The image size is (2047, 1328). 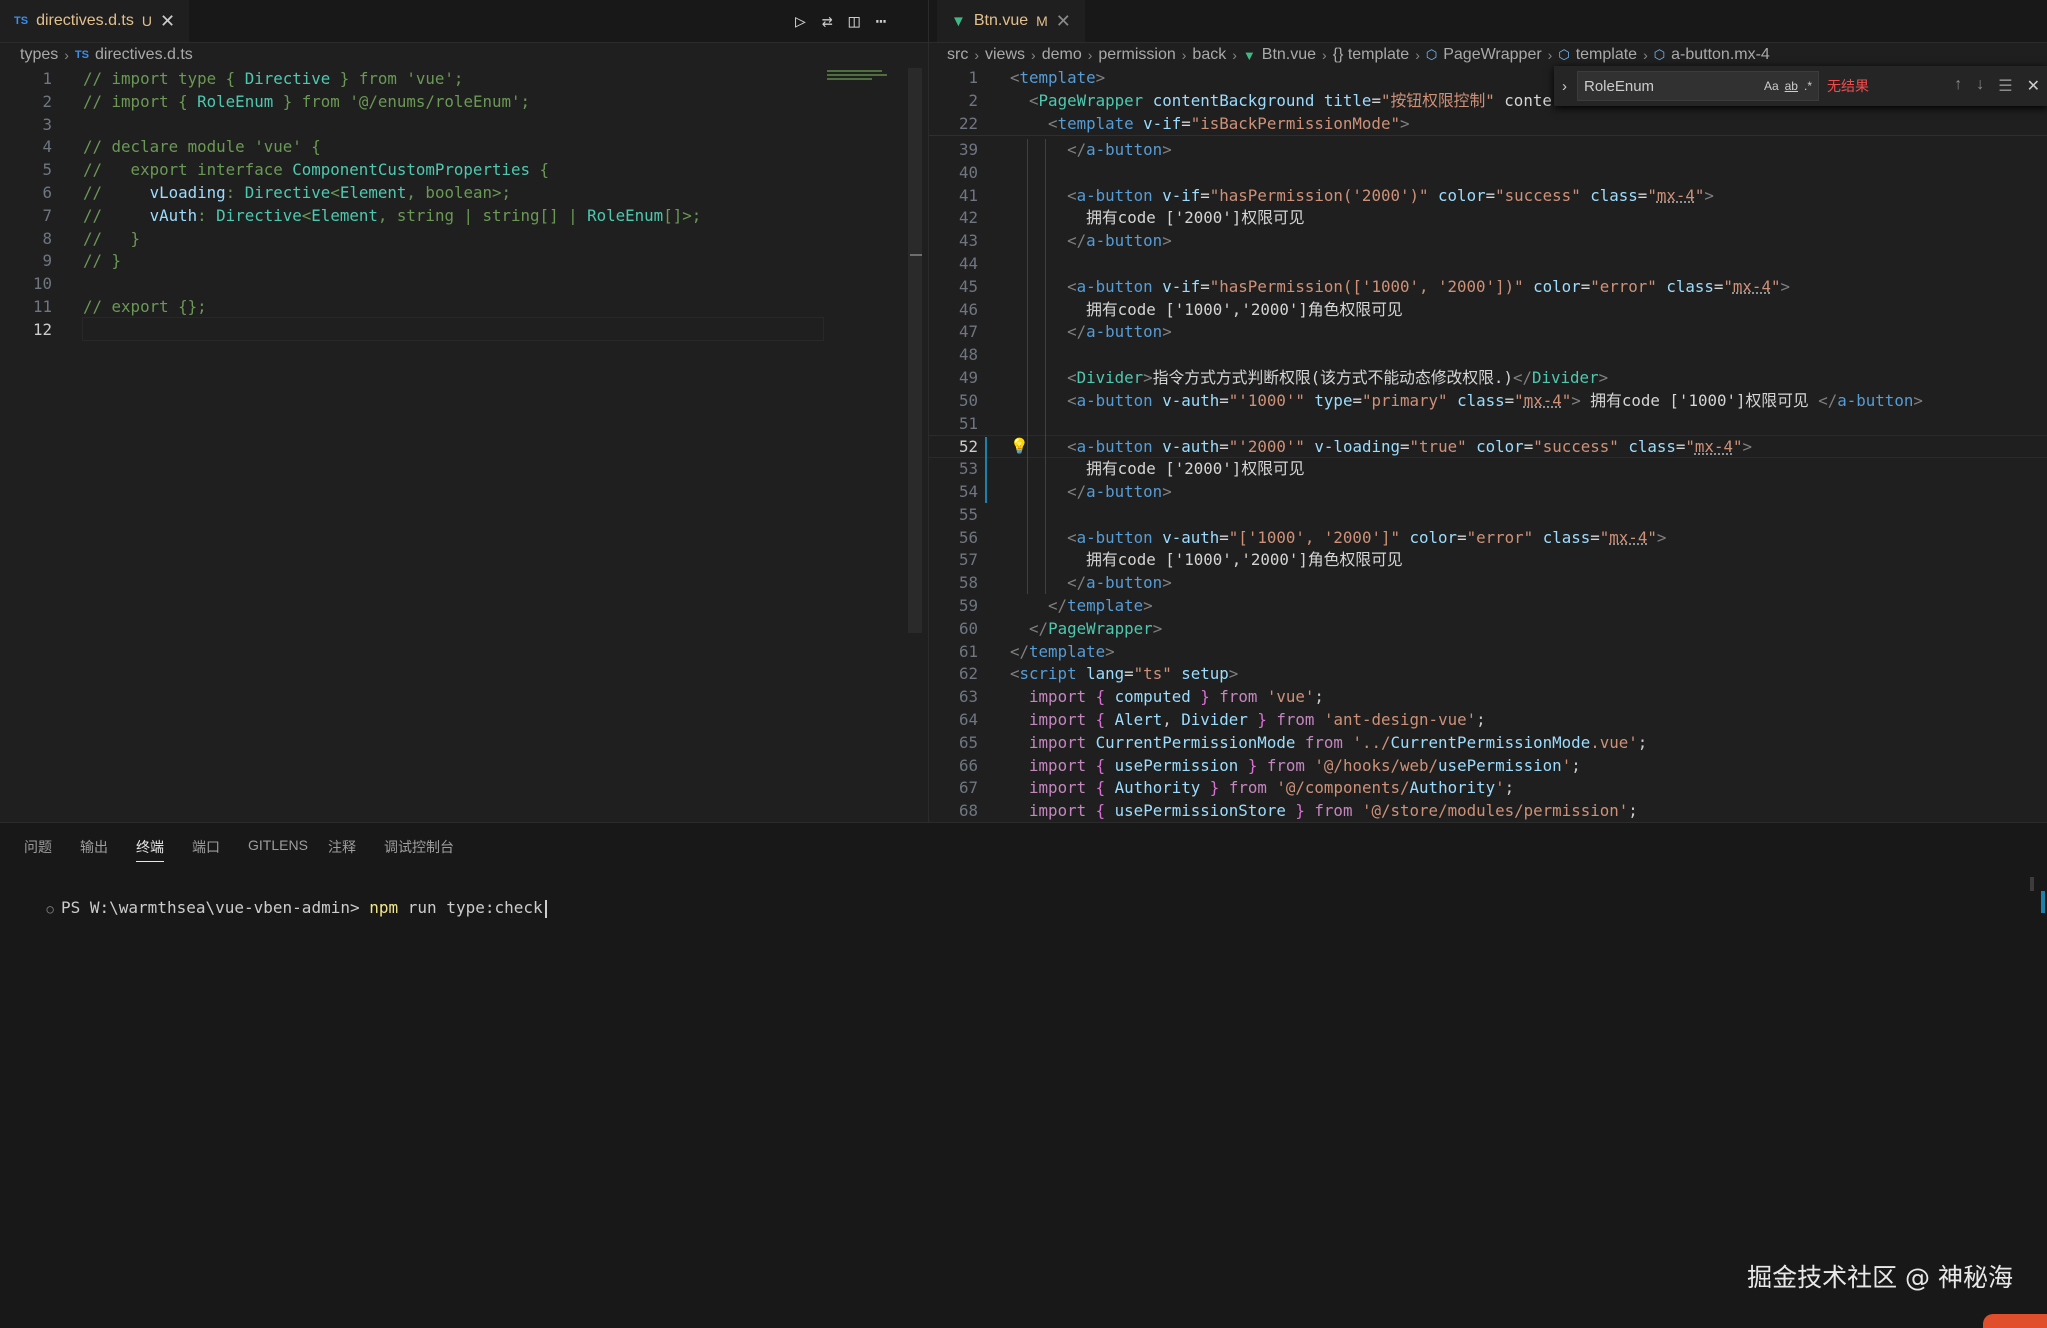 I want to click on line-number: 56, so click(x=968, y=537).